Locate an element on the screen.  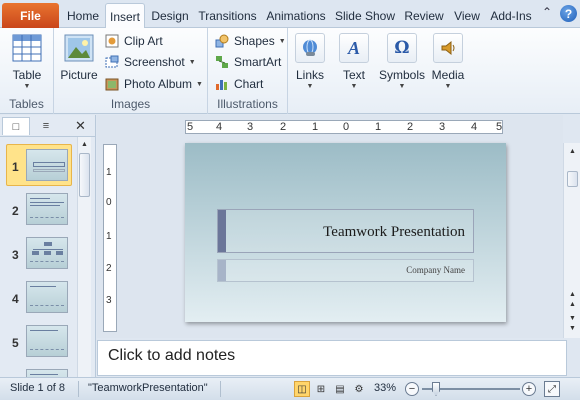
slides-pane: □ ≡ ✕ 1 2 3 4 5 ▲ is located at coordinates (48, 246).